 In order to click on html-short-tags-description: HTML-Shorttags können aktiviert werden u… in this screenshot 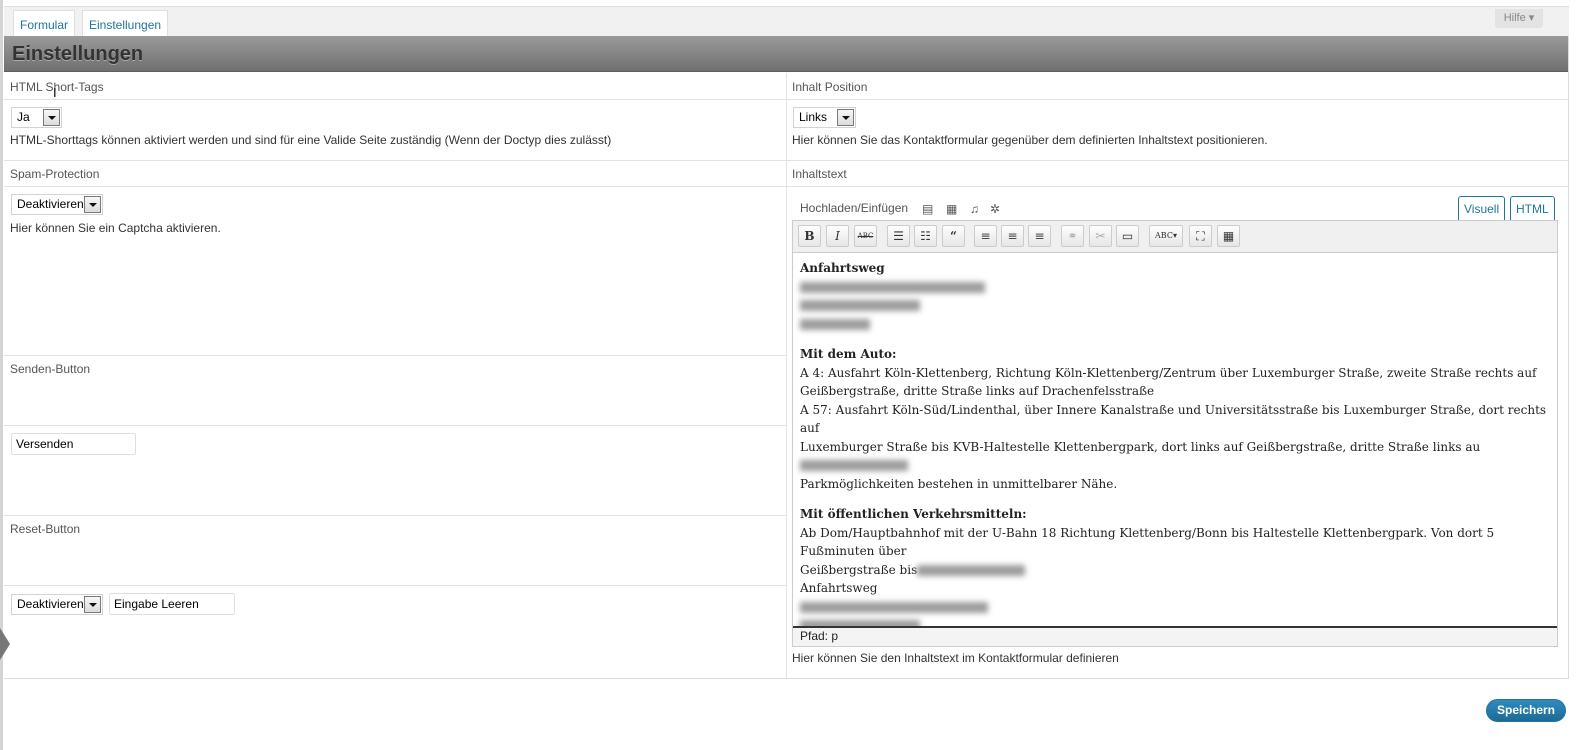, I will do `click(311, 140)`.